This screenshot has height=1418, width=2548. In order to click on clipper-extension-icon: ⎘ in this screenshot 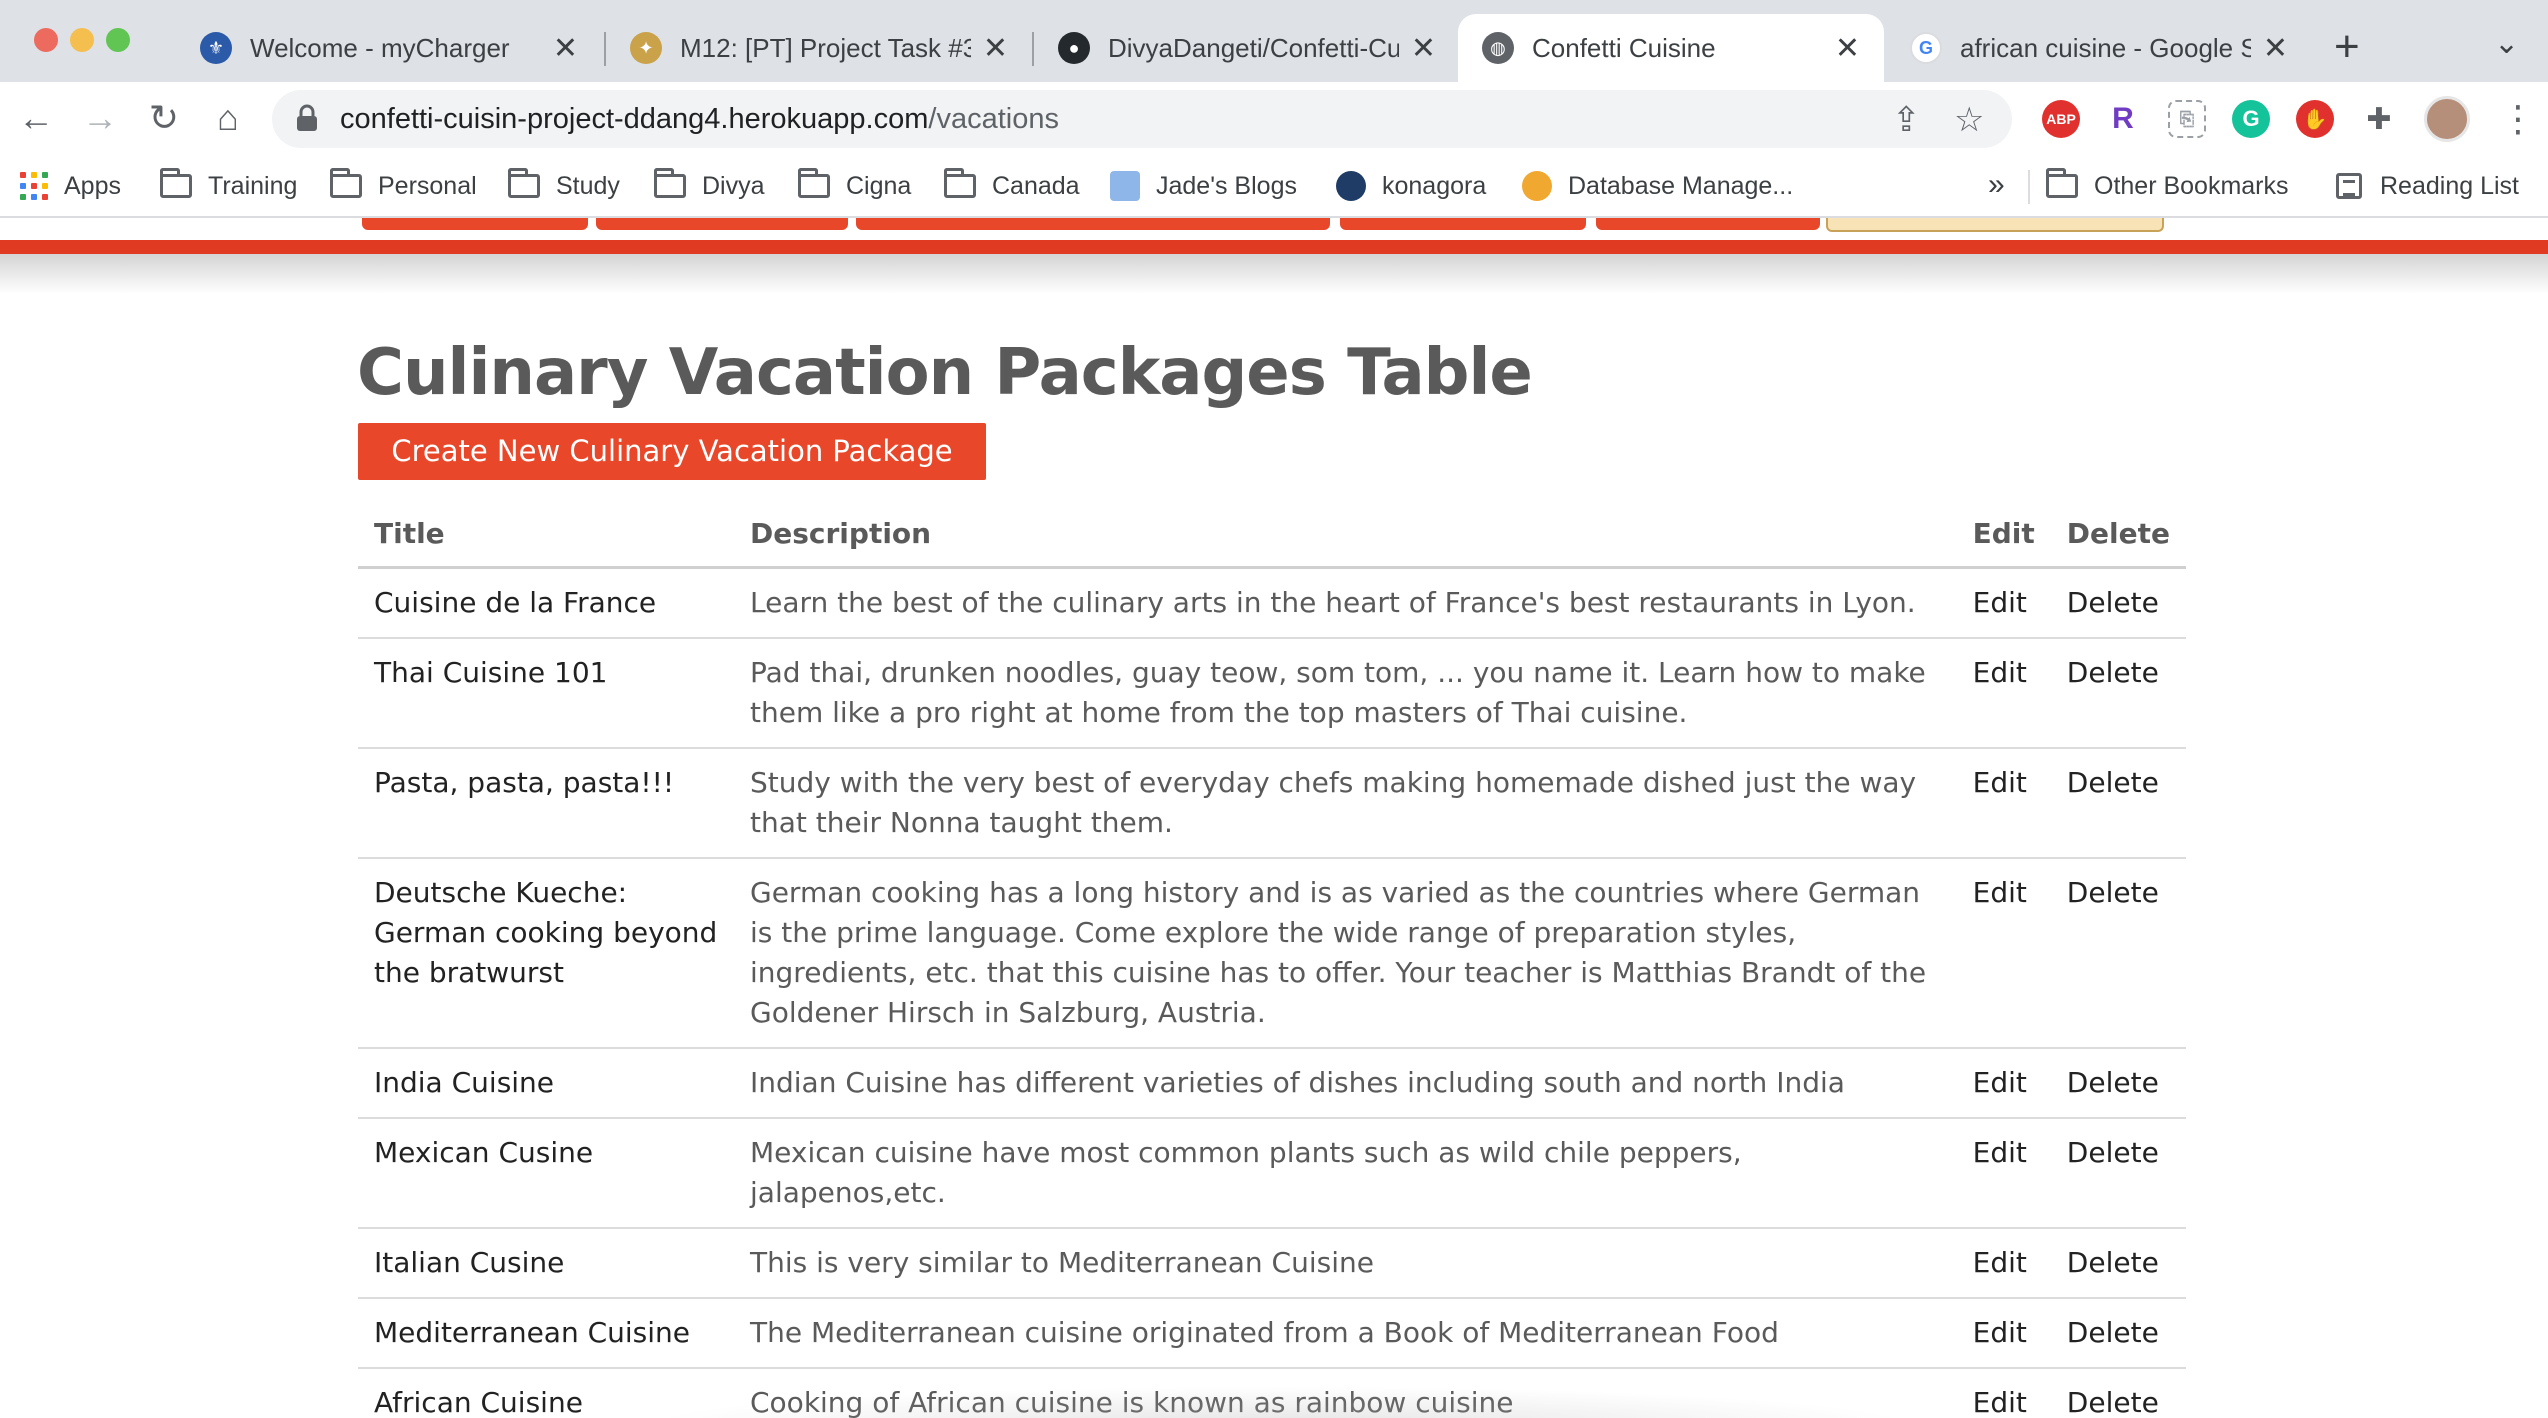, I will do `click(2187, 119)`.